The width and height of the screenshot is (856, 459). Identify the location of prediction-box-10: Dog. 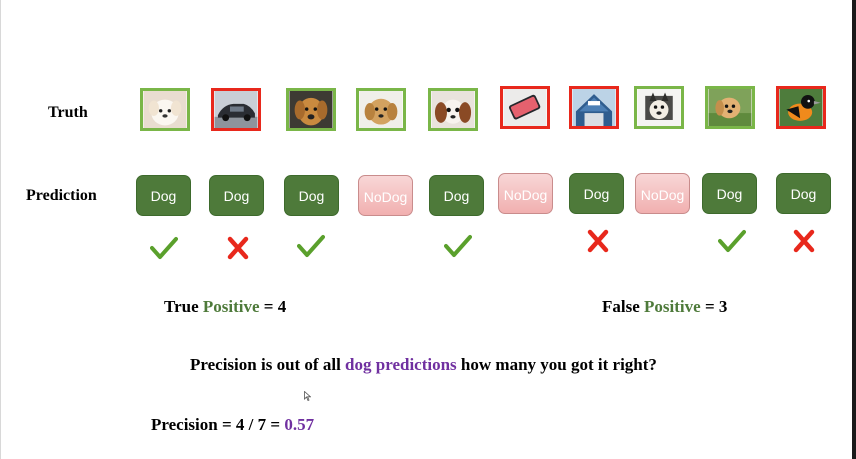
(803, 193).